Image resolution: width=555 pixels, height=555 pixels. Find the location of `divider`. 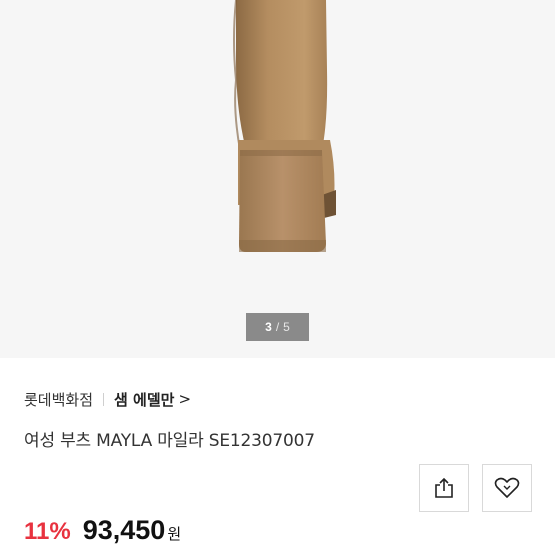

divider is located at coordinates (104, 399).